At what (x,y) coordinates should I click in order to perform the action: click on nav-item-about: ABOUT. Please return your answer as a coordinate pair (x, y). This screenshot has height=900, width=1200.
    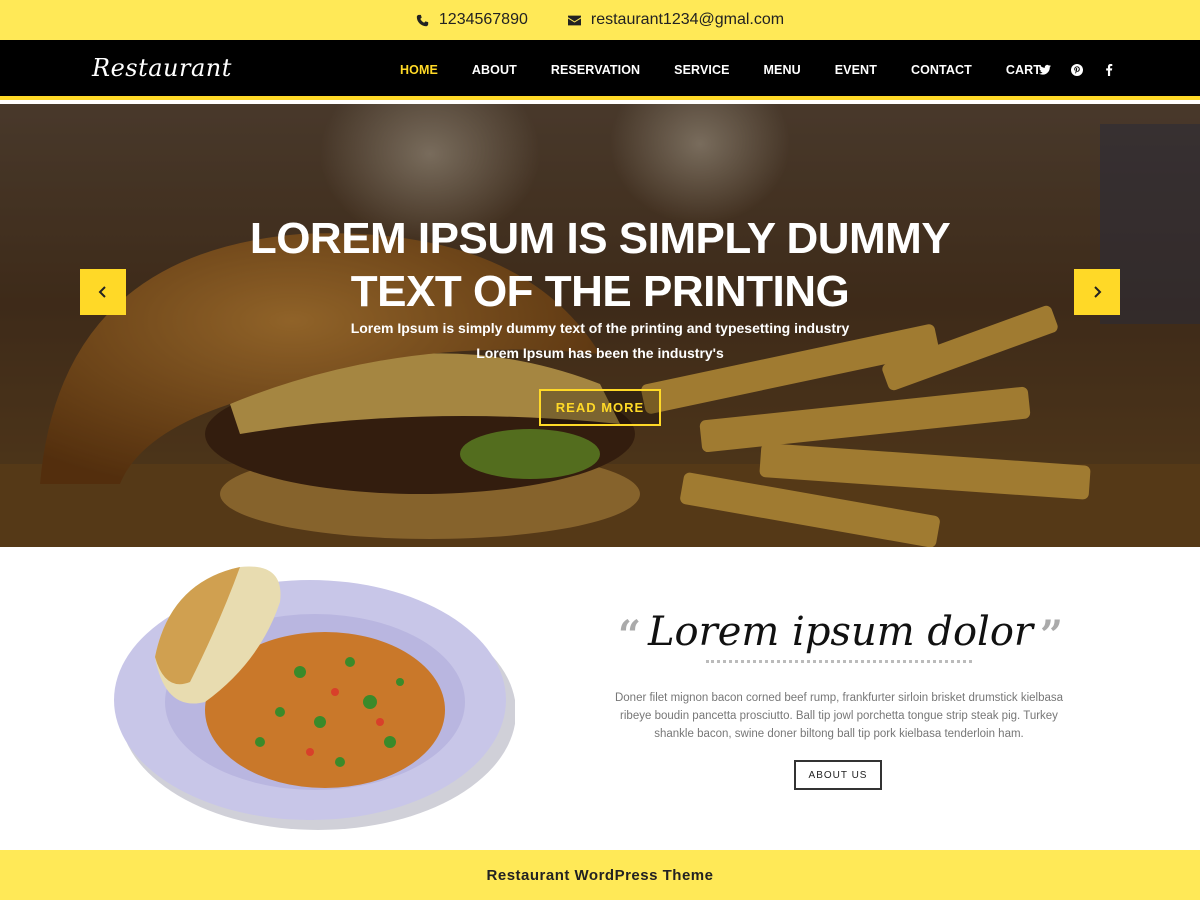
    Looking at the image, I should click on (494, 70).